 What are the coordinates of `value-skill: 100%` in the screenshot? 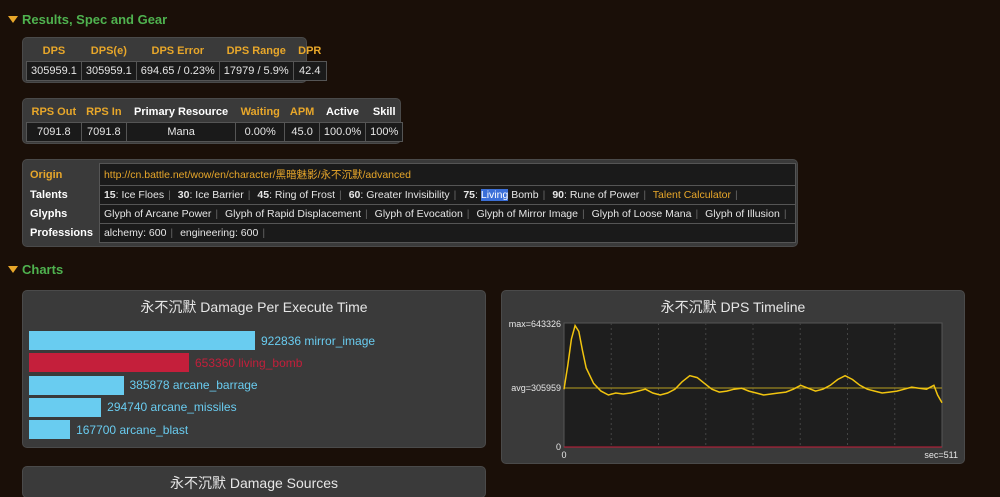 It's located at (384, 132).